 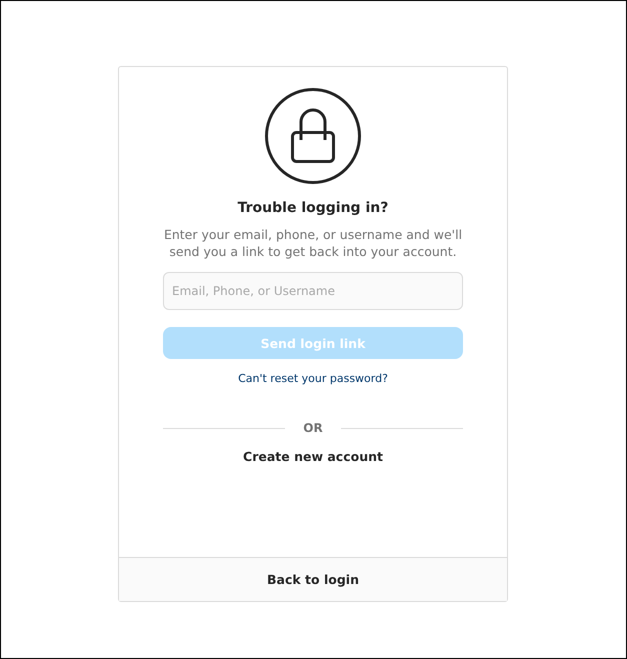 What do you see at coordinates (313, 579) in the screenshot?
I see `back-to-login-button: Back to login` at bounding box center [313, 579].